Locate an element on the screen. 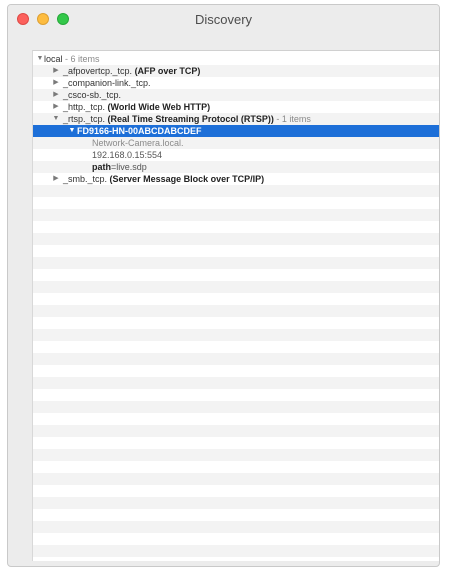 The image size is (449, 573). service-description: (Server Message Block over TCP/IP) is located at coordinates (187, 179).